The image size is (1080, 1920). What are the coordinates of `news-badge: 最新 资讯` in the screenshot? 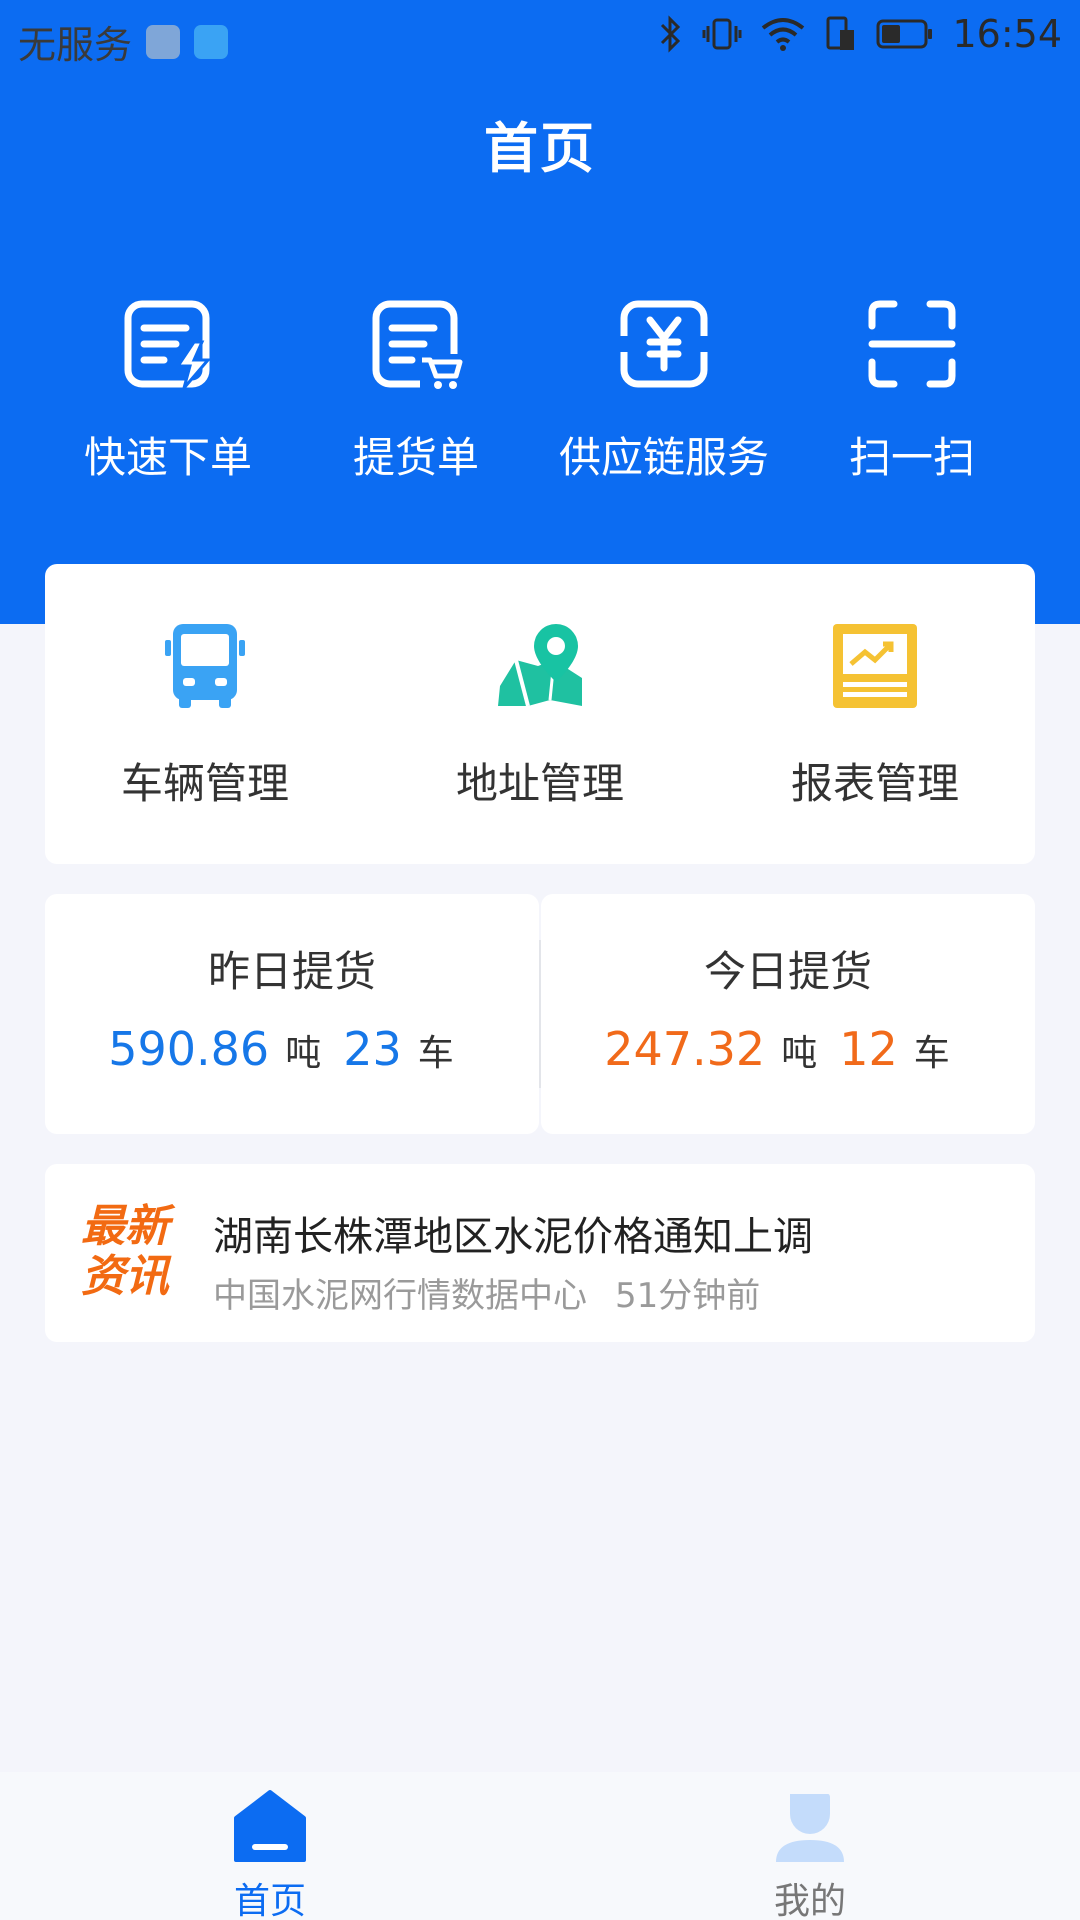 It's located at (136, 1252).